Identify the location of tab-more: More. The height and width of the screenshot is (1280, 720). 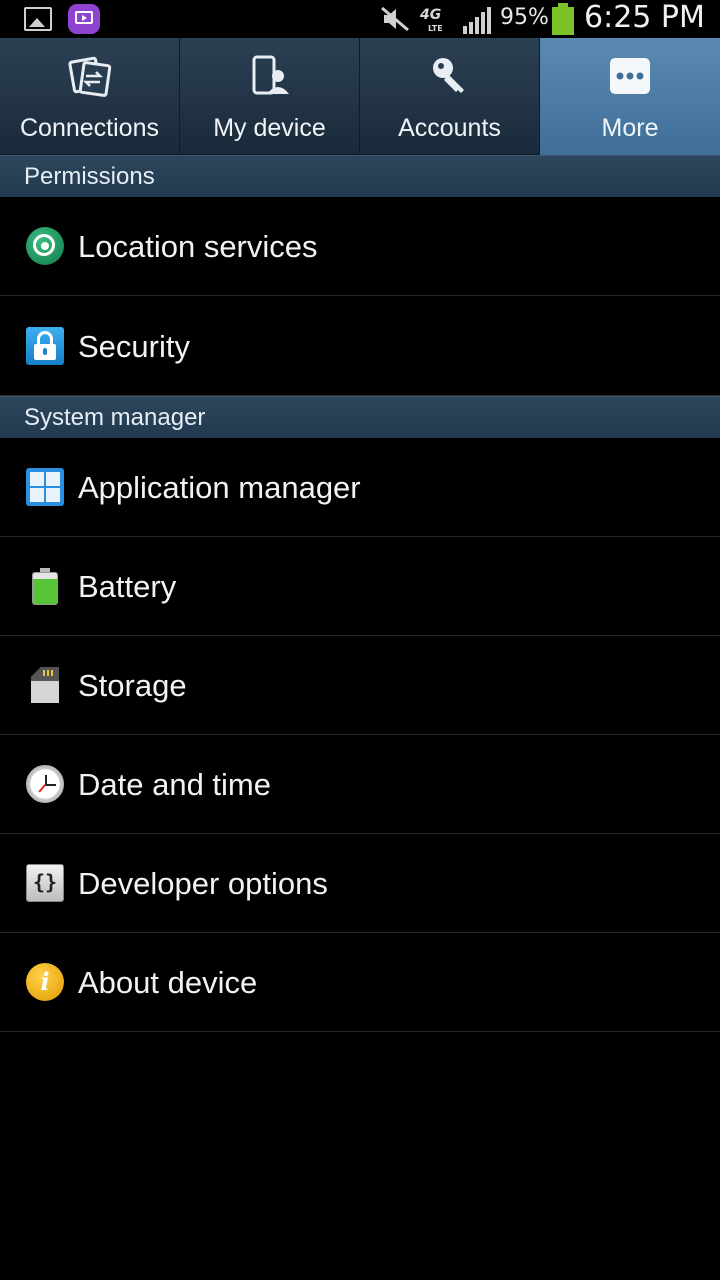
(630, 96).